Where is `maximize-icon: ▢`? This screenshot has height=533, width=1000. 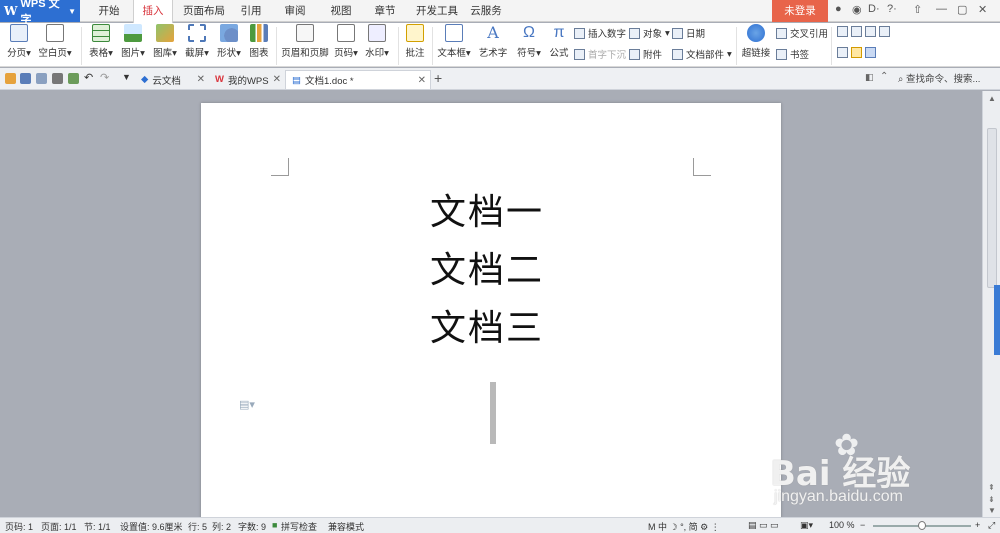
maximize-icon: ▢ is located at coordinates (962, 9).